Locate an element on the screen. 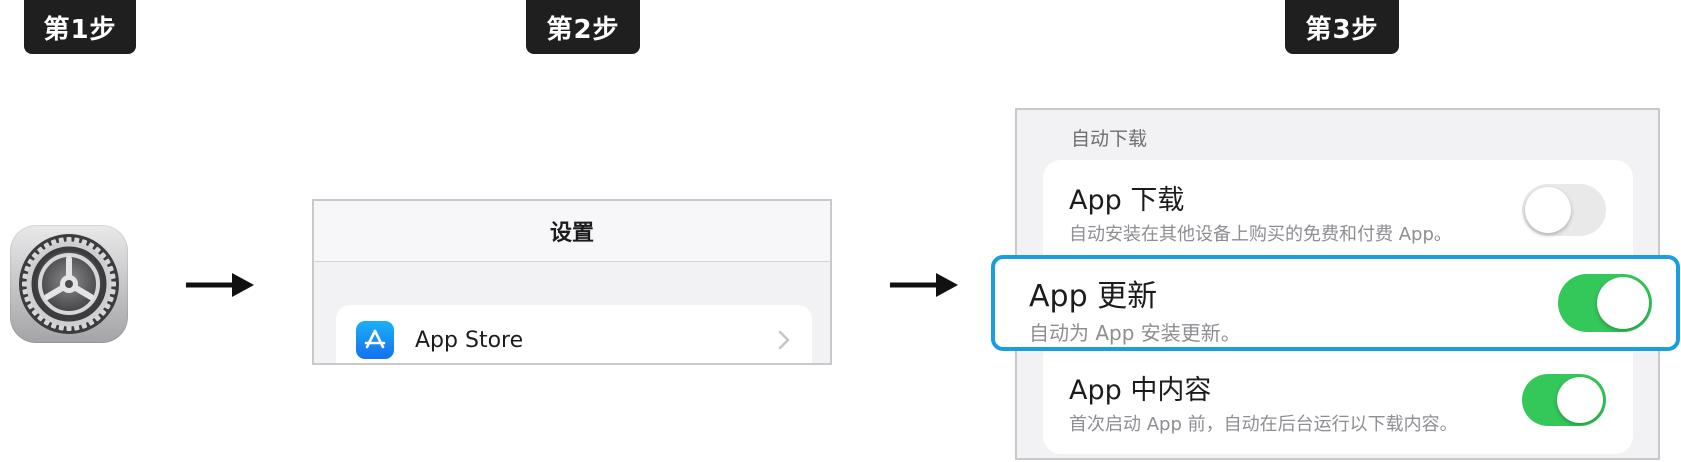  app-updates-toggle is located at coordinates (1605, 303).